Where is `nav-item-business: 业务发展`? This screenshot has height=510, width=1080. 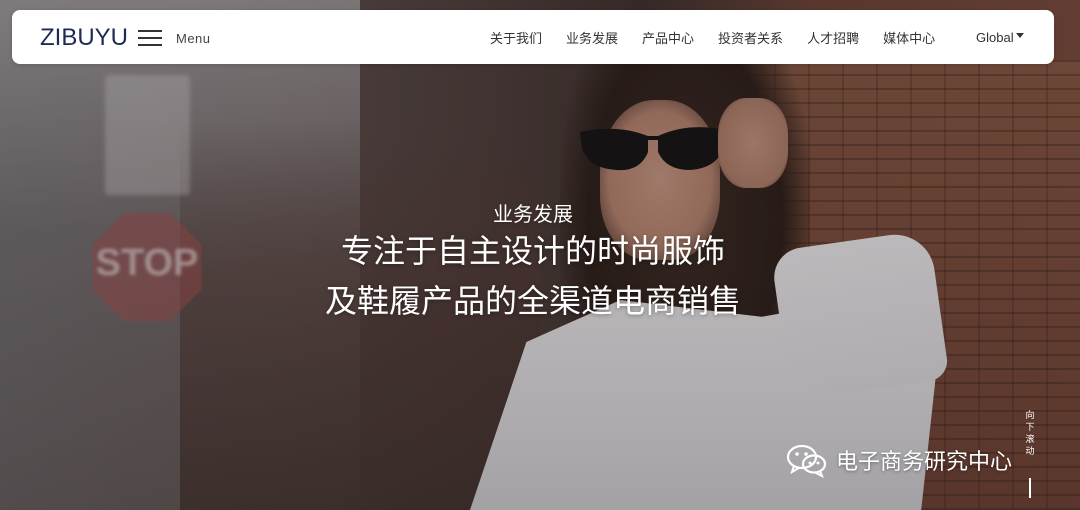
nav-item-business: 业务发展 is located at coordinates (592, 37).